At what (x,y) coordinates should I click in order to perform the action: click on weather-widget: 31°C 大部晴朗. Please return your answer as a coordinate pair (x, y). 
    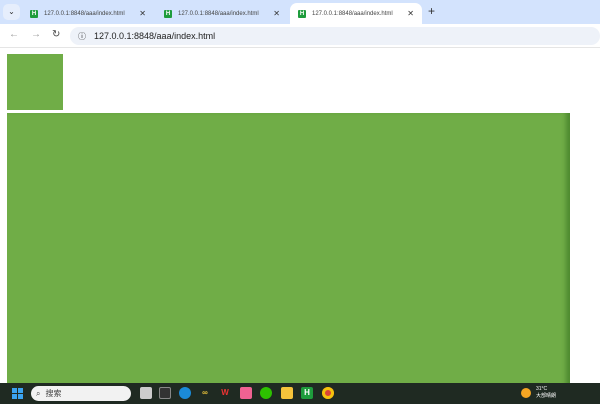
    Looking at the image, I should click on (538, 393).